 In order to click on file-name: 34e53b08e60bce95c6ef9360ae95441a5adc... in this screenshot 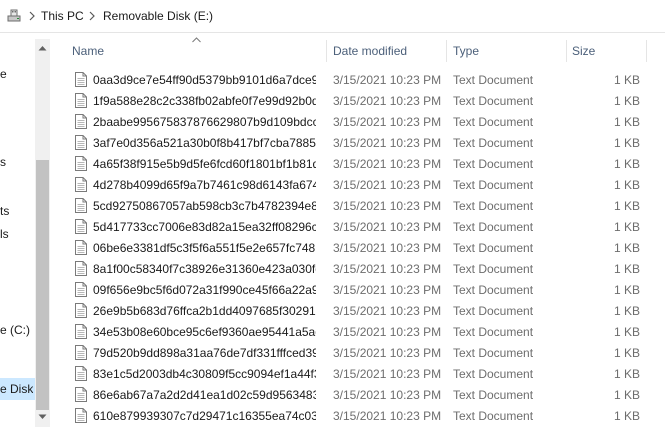, I will do `click(204, 332)`.